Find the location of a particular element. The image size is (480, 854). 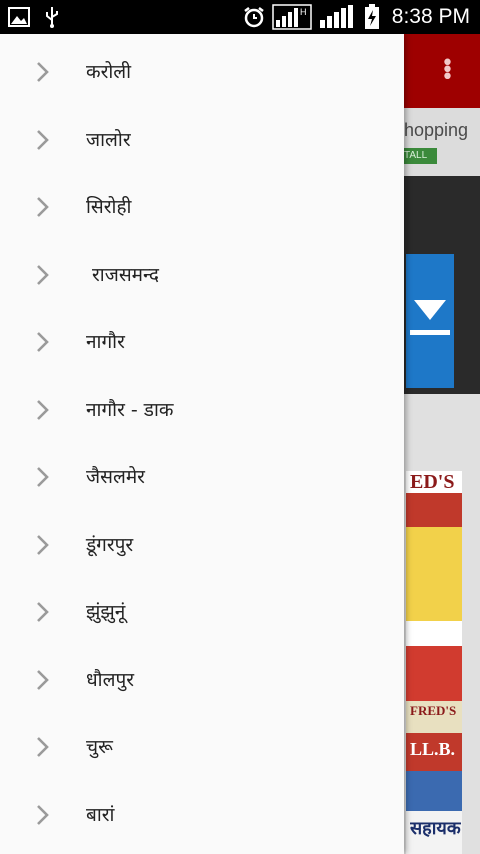

drawer-item: धौलपुर is located at coordinates (202, 679).